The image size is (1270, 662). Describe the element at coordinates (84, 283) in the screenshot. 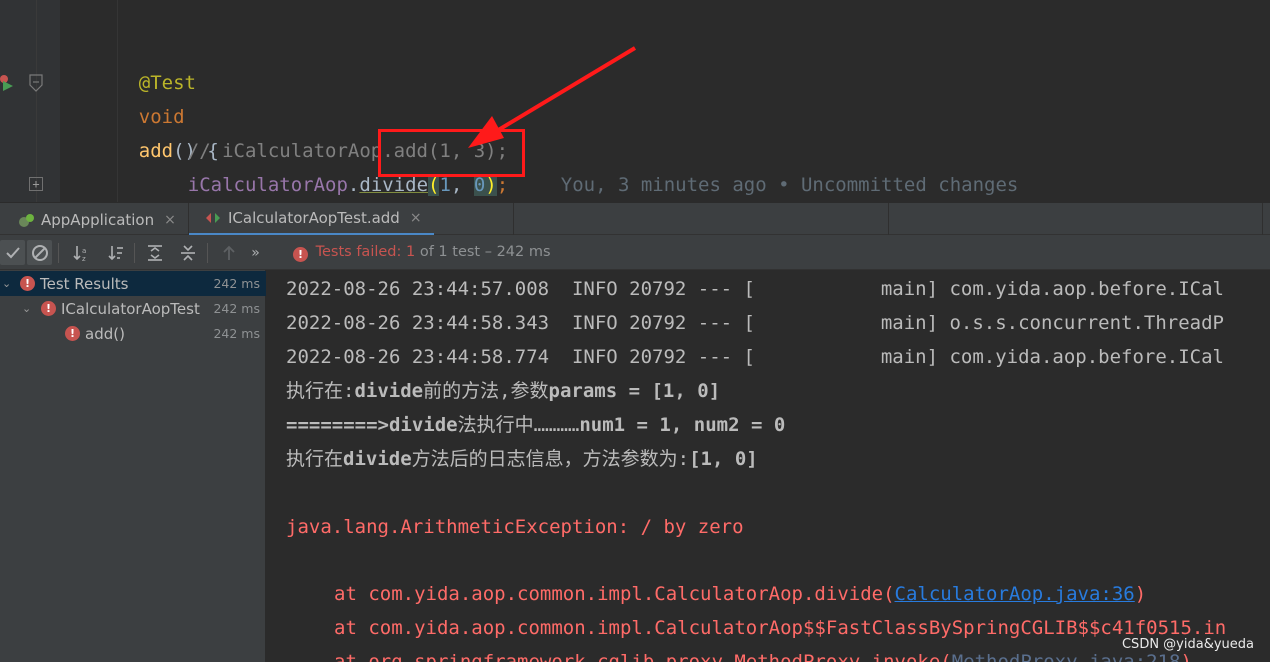

I see `tree-label: Test Results` at that location.